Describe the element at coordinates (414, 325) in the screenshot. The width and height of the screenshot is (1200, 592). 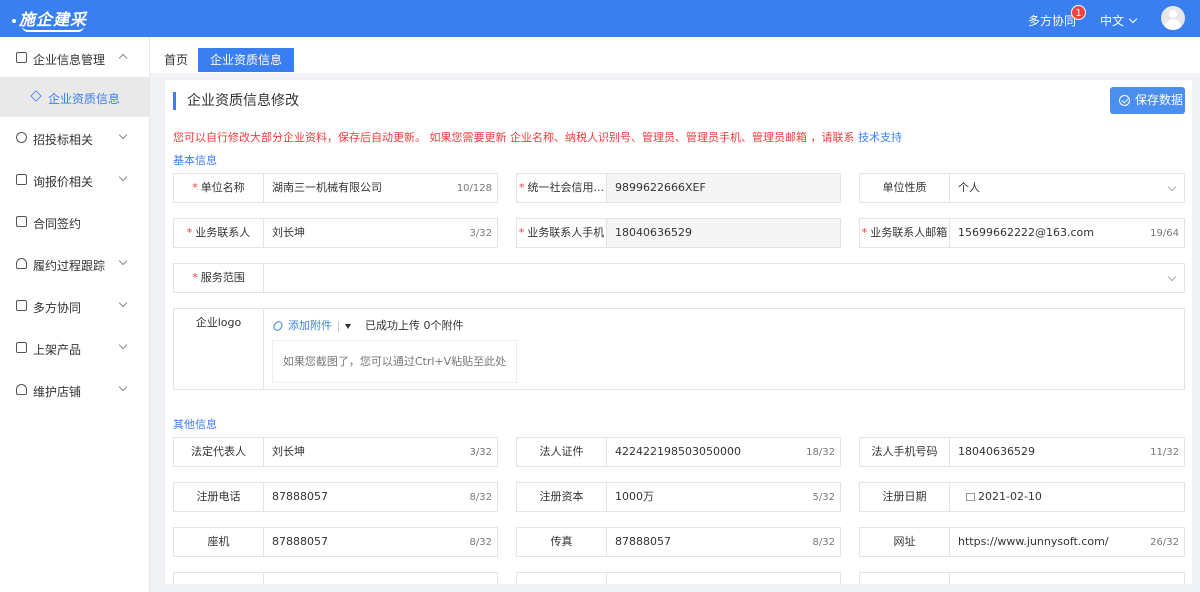
I see `upload-status: 已成功上传 0个附件` at that location.